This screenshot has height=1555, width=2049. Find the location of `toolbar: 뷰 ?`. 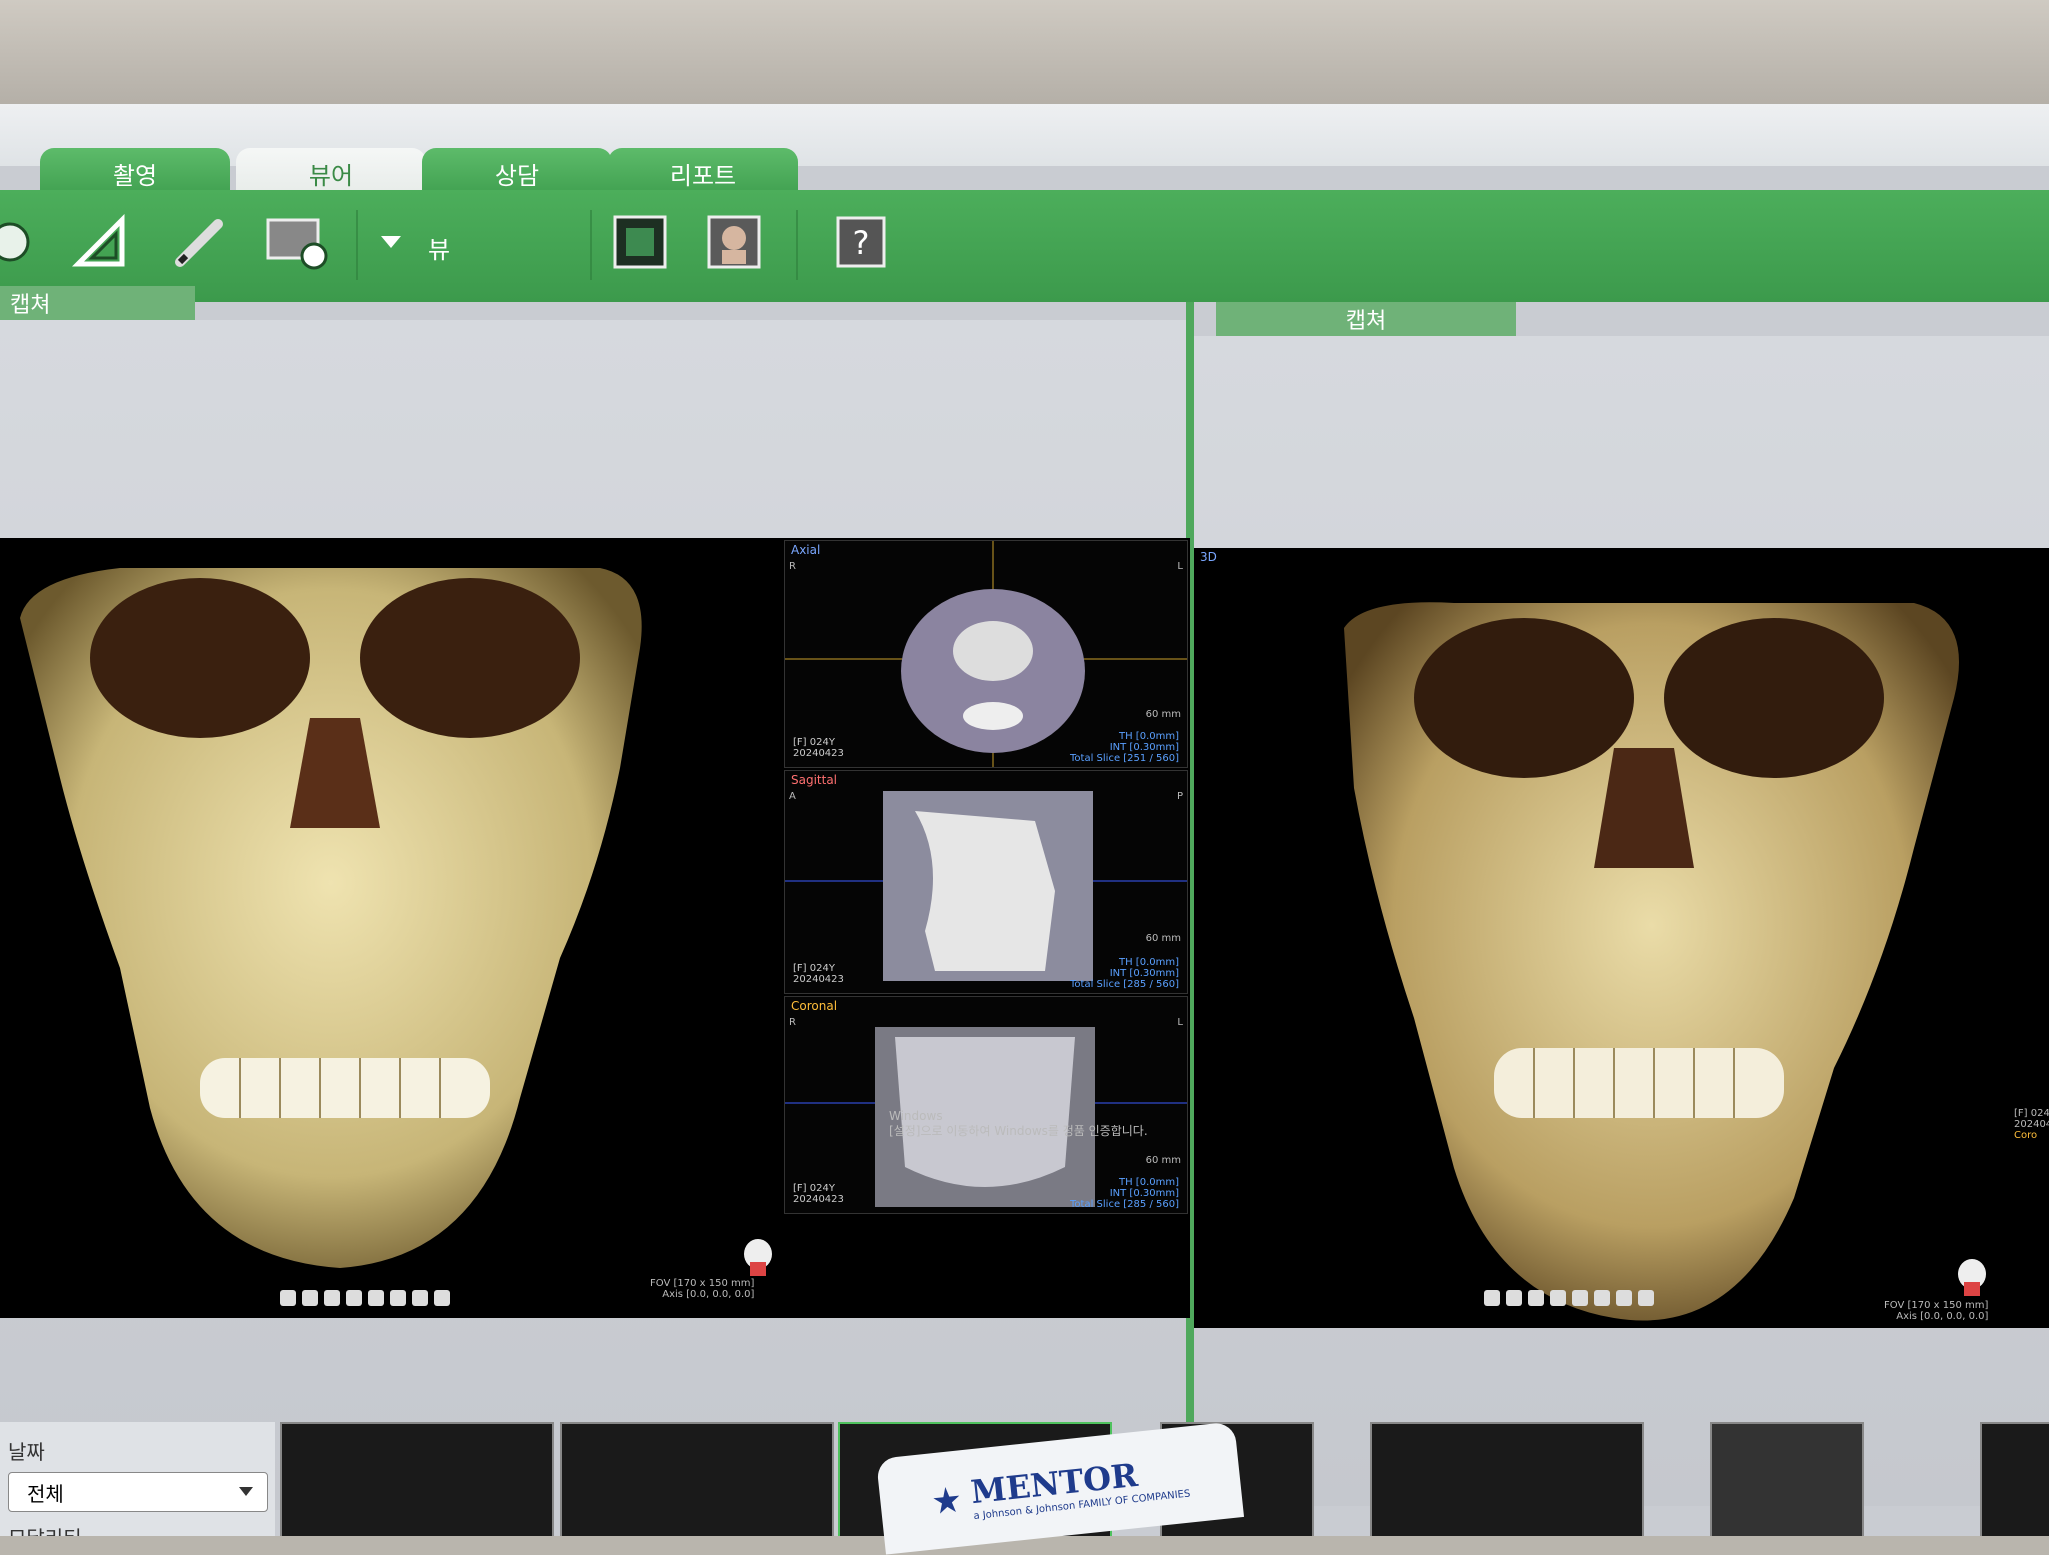

toolbar: 뷰 ? is located at coordinates (1024, 246).